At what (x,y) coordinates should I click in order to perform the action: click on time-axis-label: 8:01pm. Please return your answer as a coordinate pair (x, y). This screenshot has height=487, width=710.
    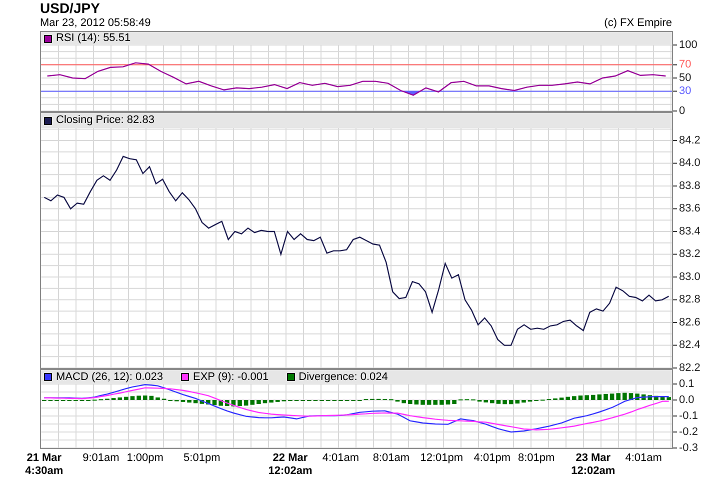
    Looking at the image, I should click on (536, 458).